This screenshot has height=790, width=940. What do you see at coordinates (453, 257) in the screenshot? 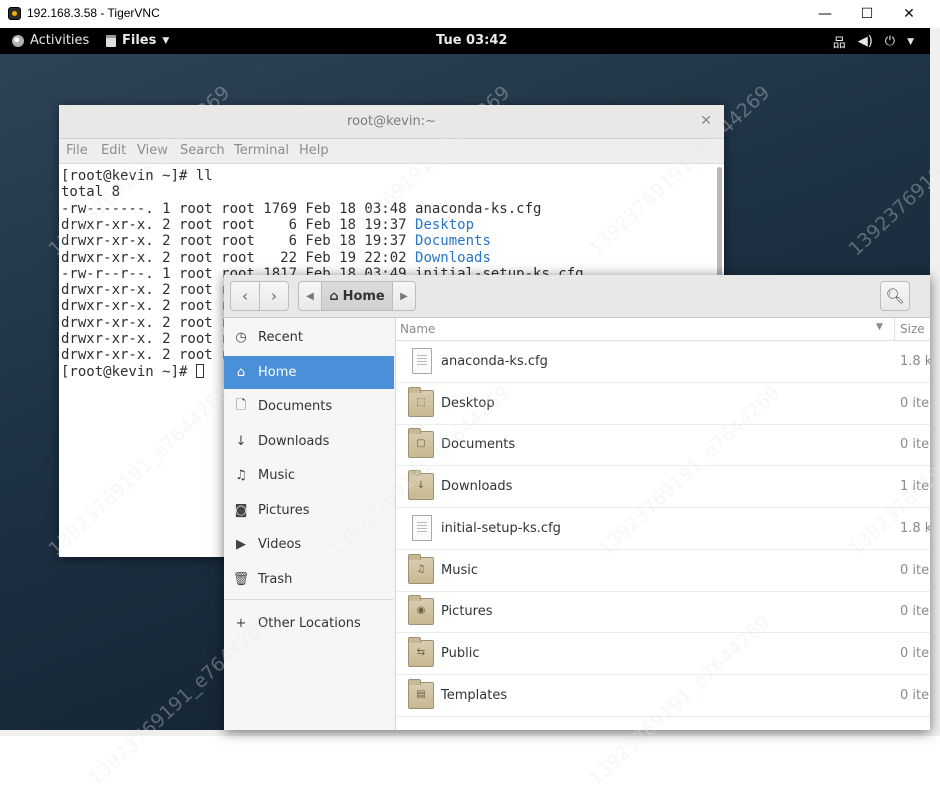
I see `terminal-dir-name: Downloads` at bounding box center [453, 257].